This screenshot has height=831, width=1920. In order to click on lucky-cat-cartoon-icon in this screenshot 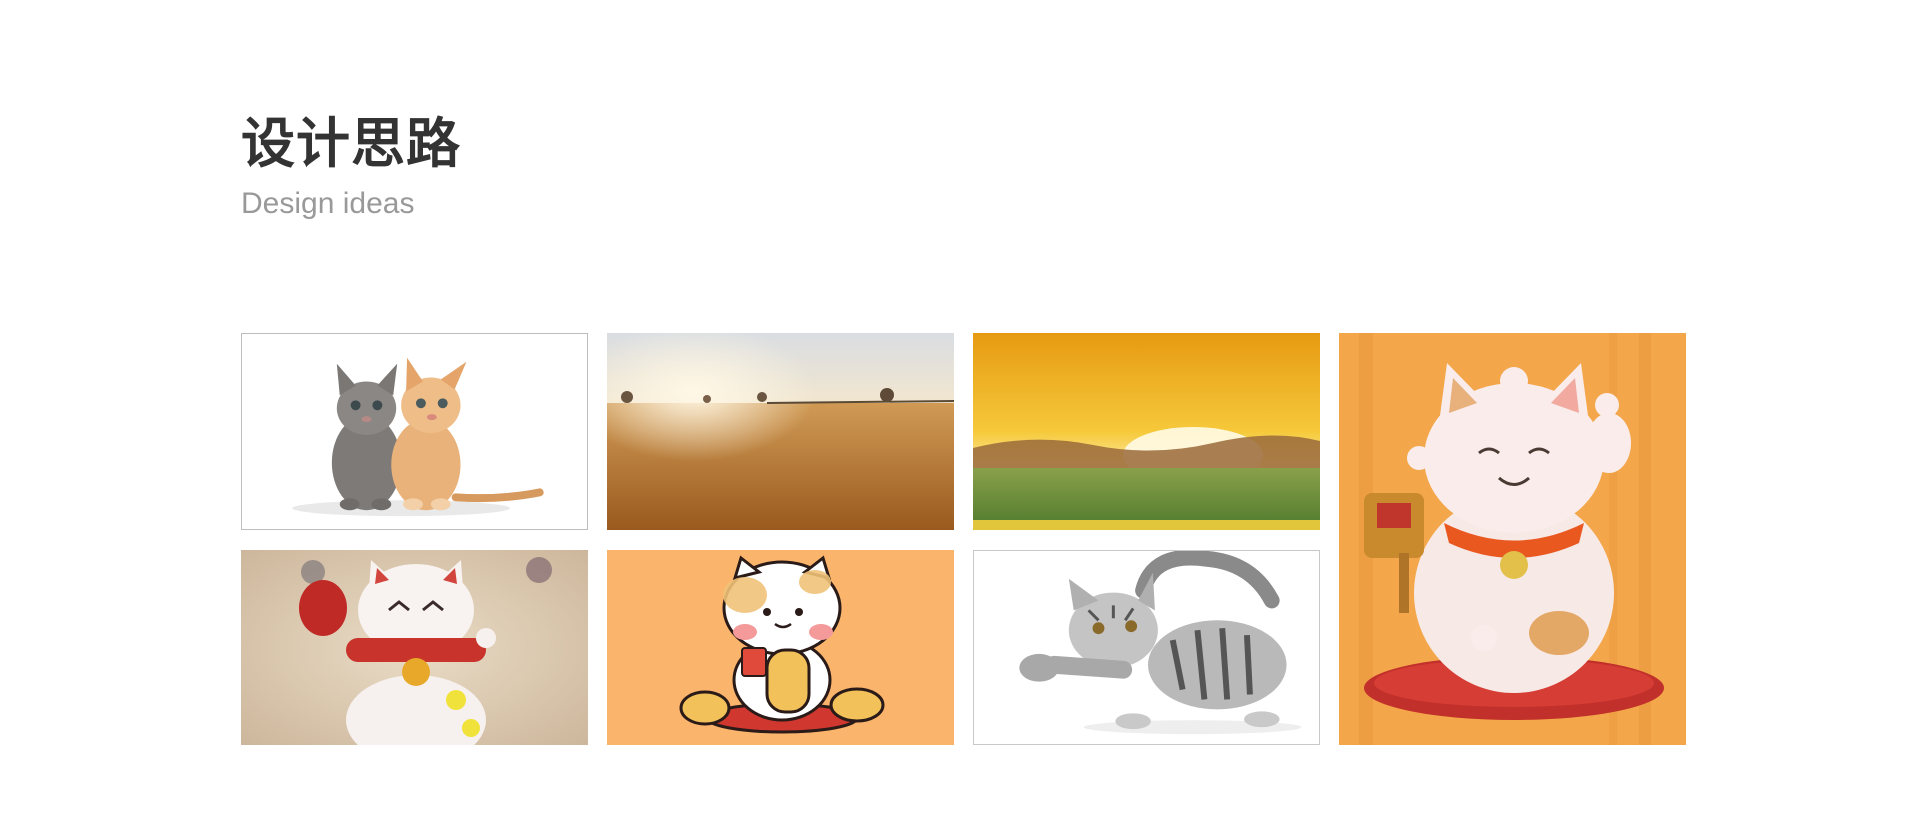, I will do `click(780, 647)`.